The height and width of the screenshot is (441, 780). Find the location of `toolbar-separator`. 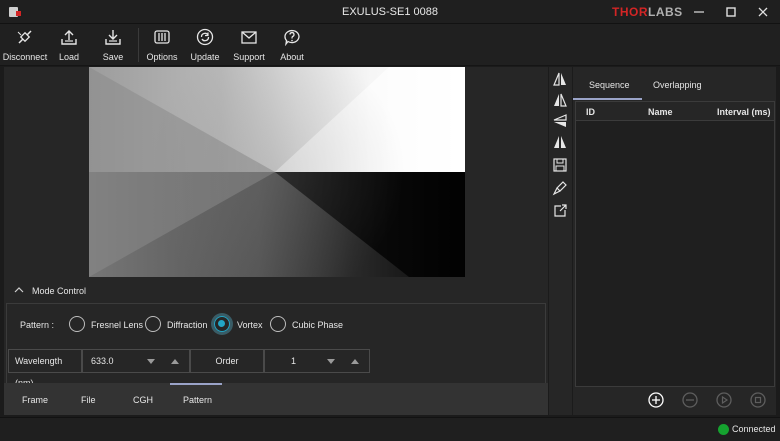

toolbar-separator is located at coordinates (138, 45).